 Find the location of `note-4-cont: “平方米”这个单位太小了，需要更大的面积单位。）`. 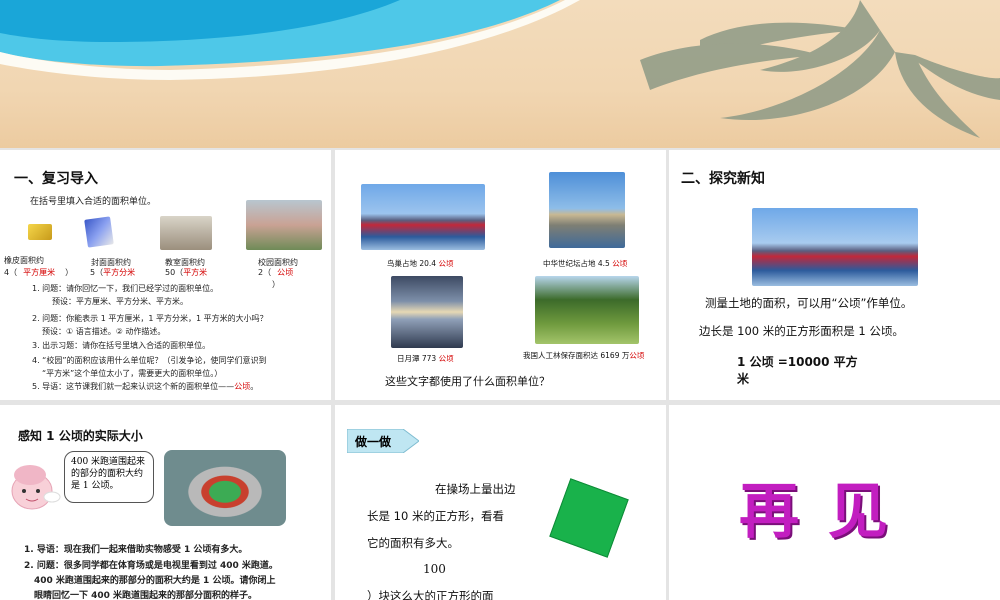

note-4-cont: “平方米”这个单位太小了，需要更大的面积单位。） is located at coordinates (132, 373).